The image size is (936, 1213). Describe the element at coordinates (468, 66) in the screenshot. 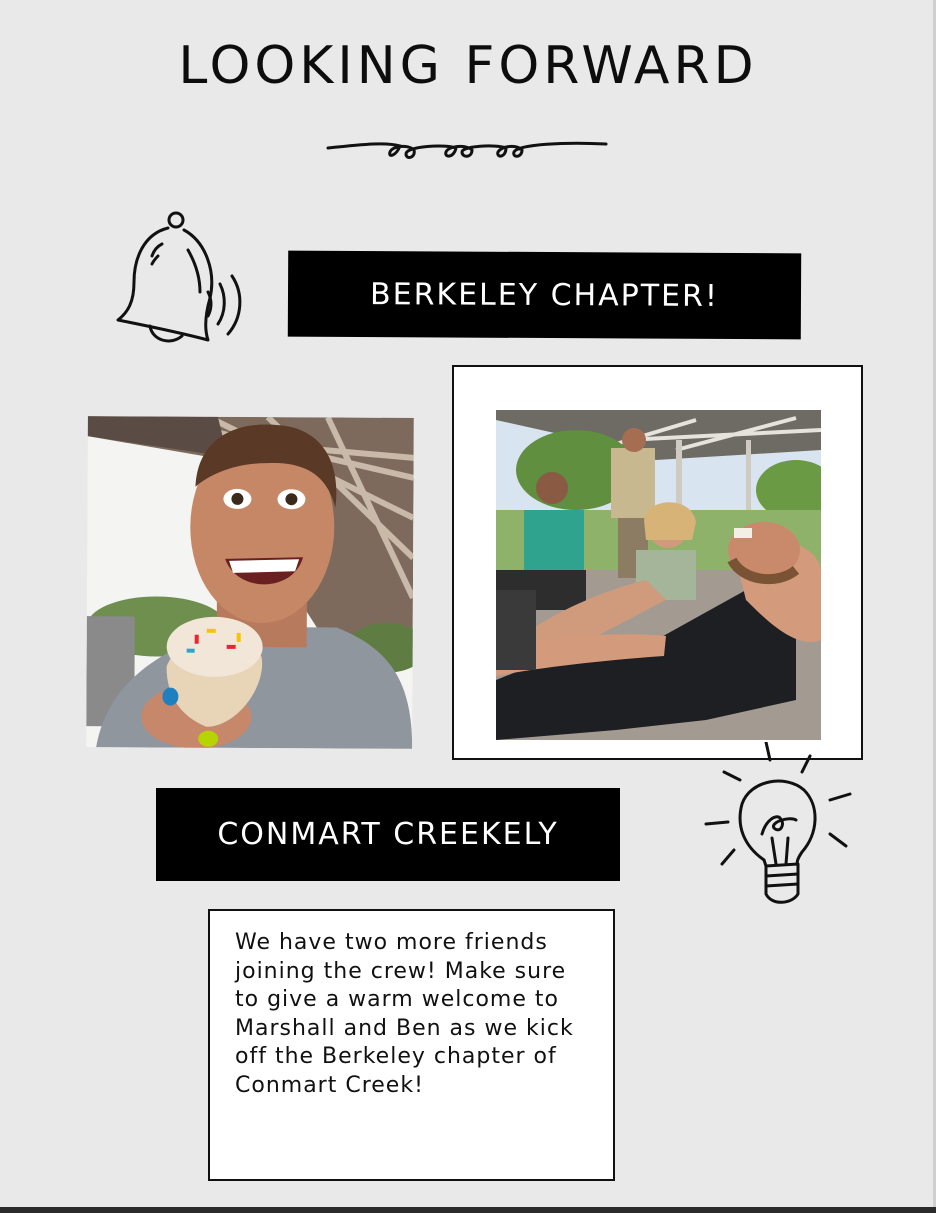

I see `page-title: LOOKING FORWARD` at that location.